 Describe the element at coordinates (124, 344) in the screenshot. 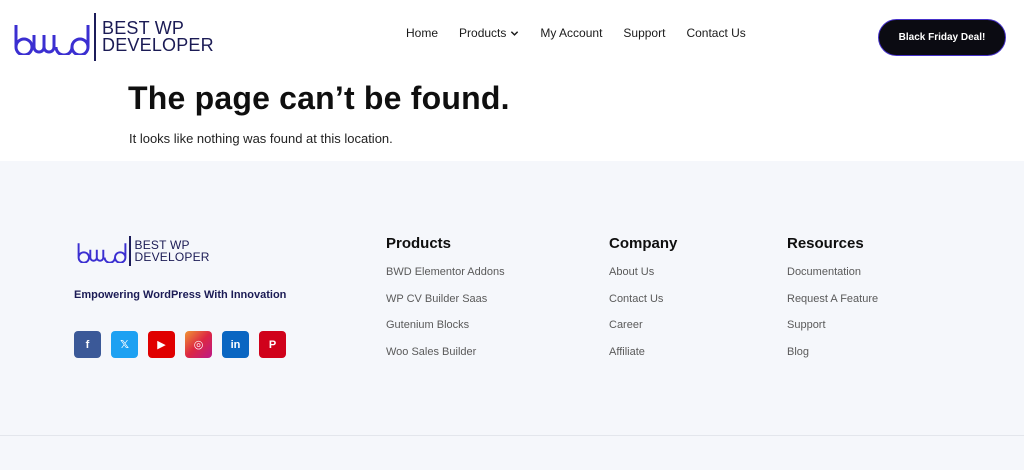

I see `x-twitter-icon: 𝕏` at that location.